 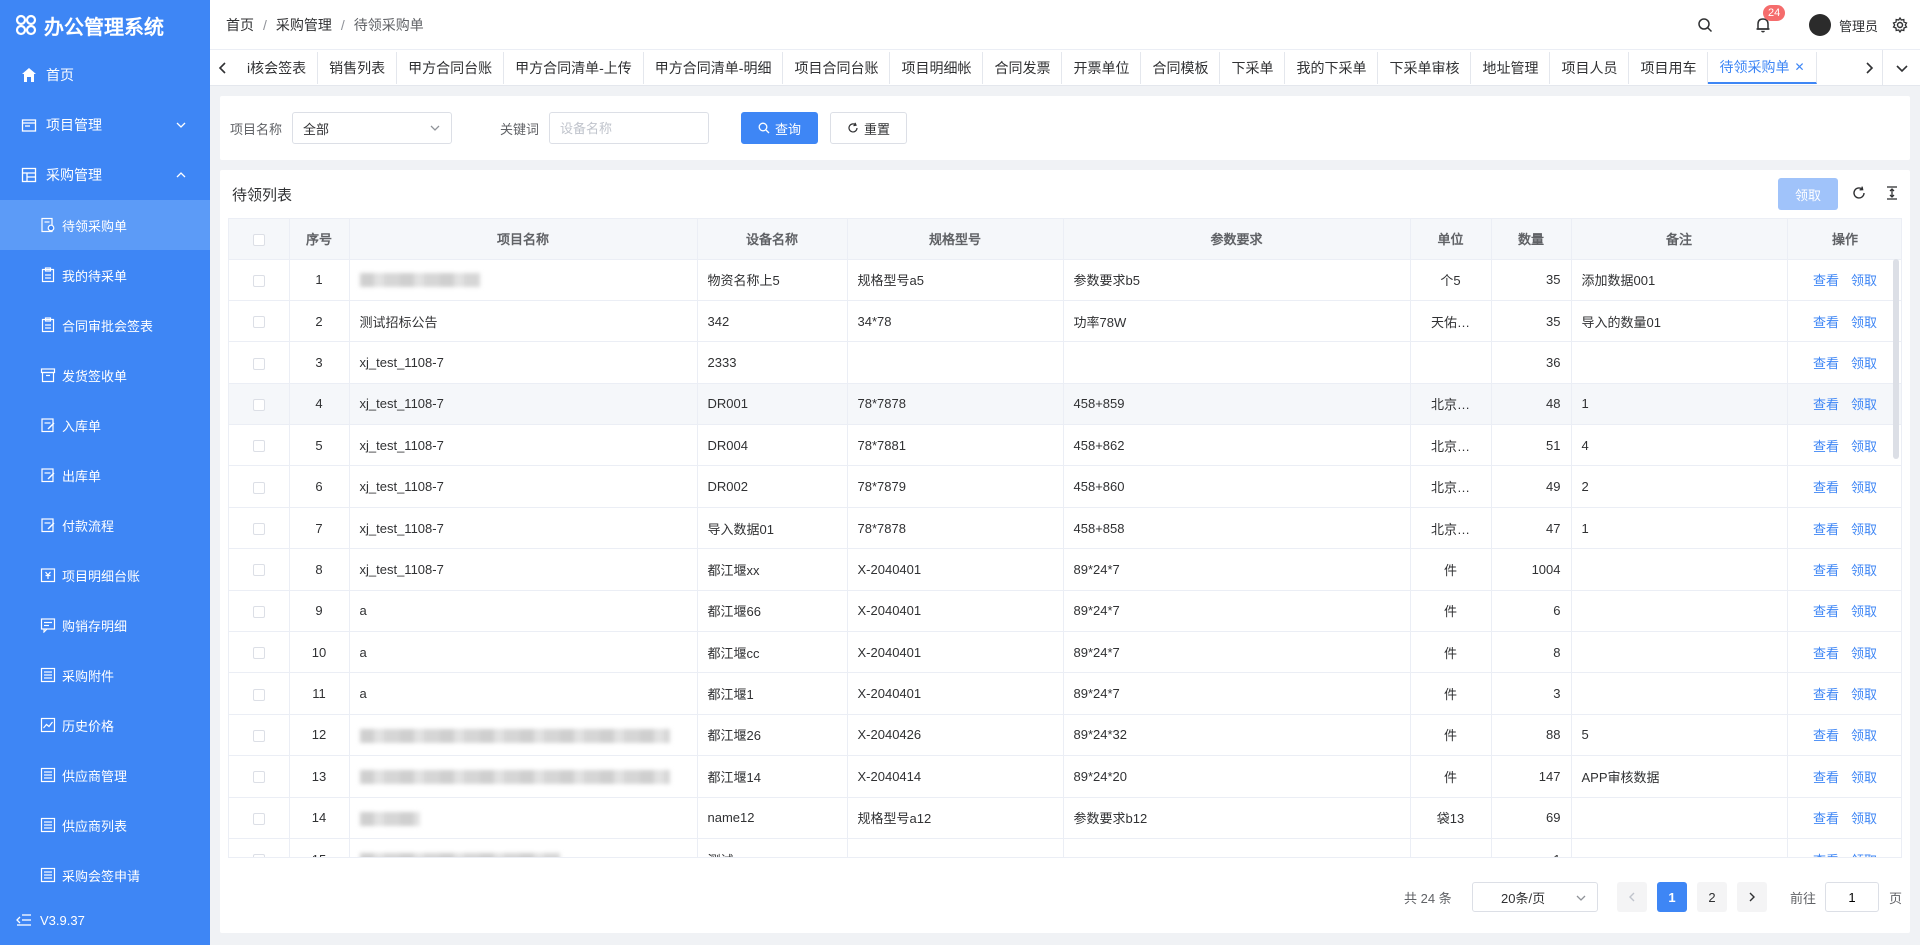 I want to click on prev-page-button, so click(x=1632, y=897).